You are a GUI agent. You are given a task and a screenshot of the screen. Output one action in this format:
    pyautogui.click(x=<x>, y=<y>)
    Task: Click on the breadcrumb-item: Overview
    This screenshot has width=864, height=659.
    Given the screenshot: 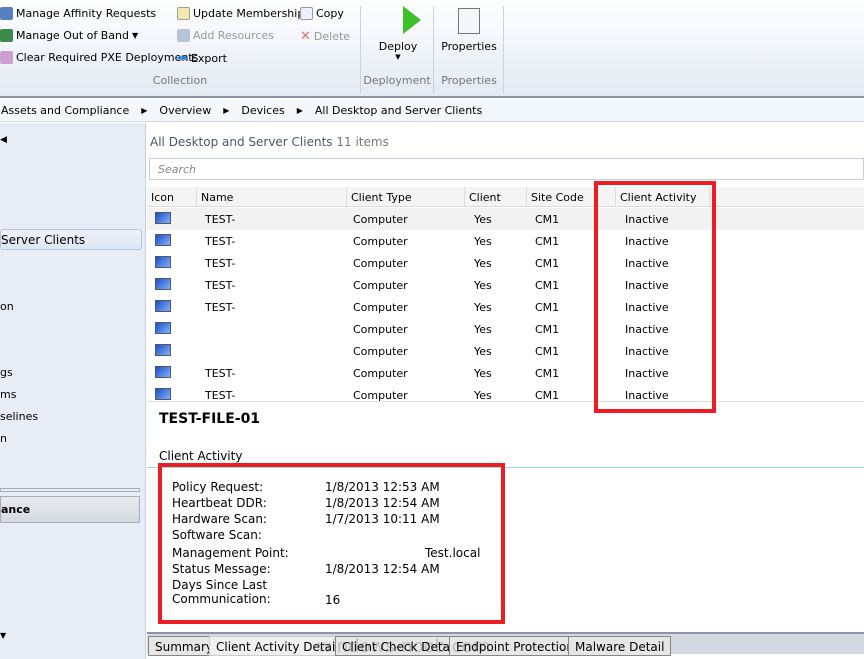 What is the action you would take?
    pyautogui.click(x=185, y=110)
    